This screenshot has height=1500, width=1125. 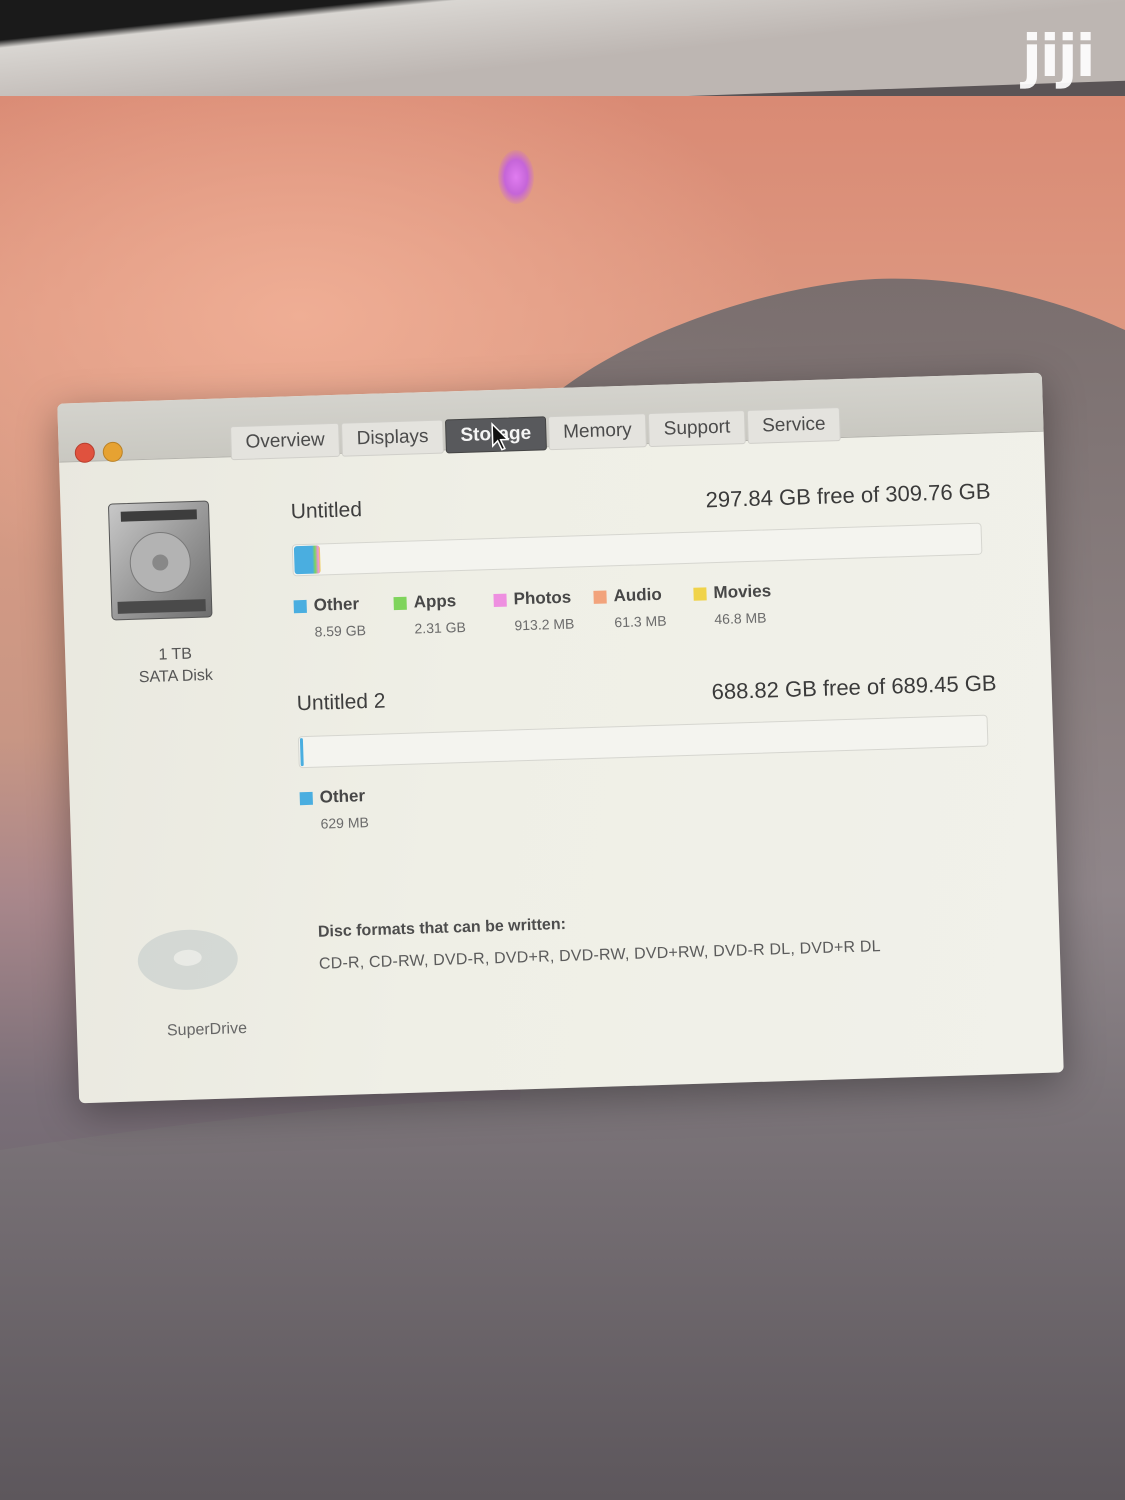 What do you see at coordinates (207, 1029) in the screenshot?
I see `superdrive-label: SuperDrive` at bounding box center [207, 1029].